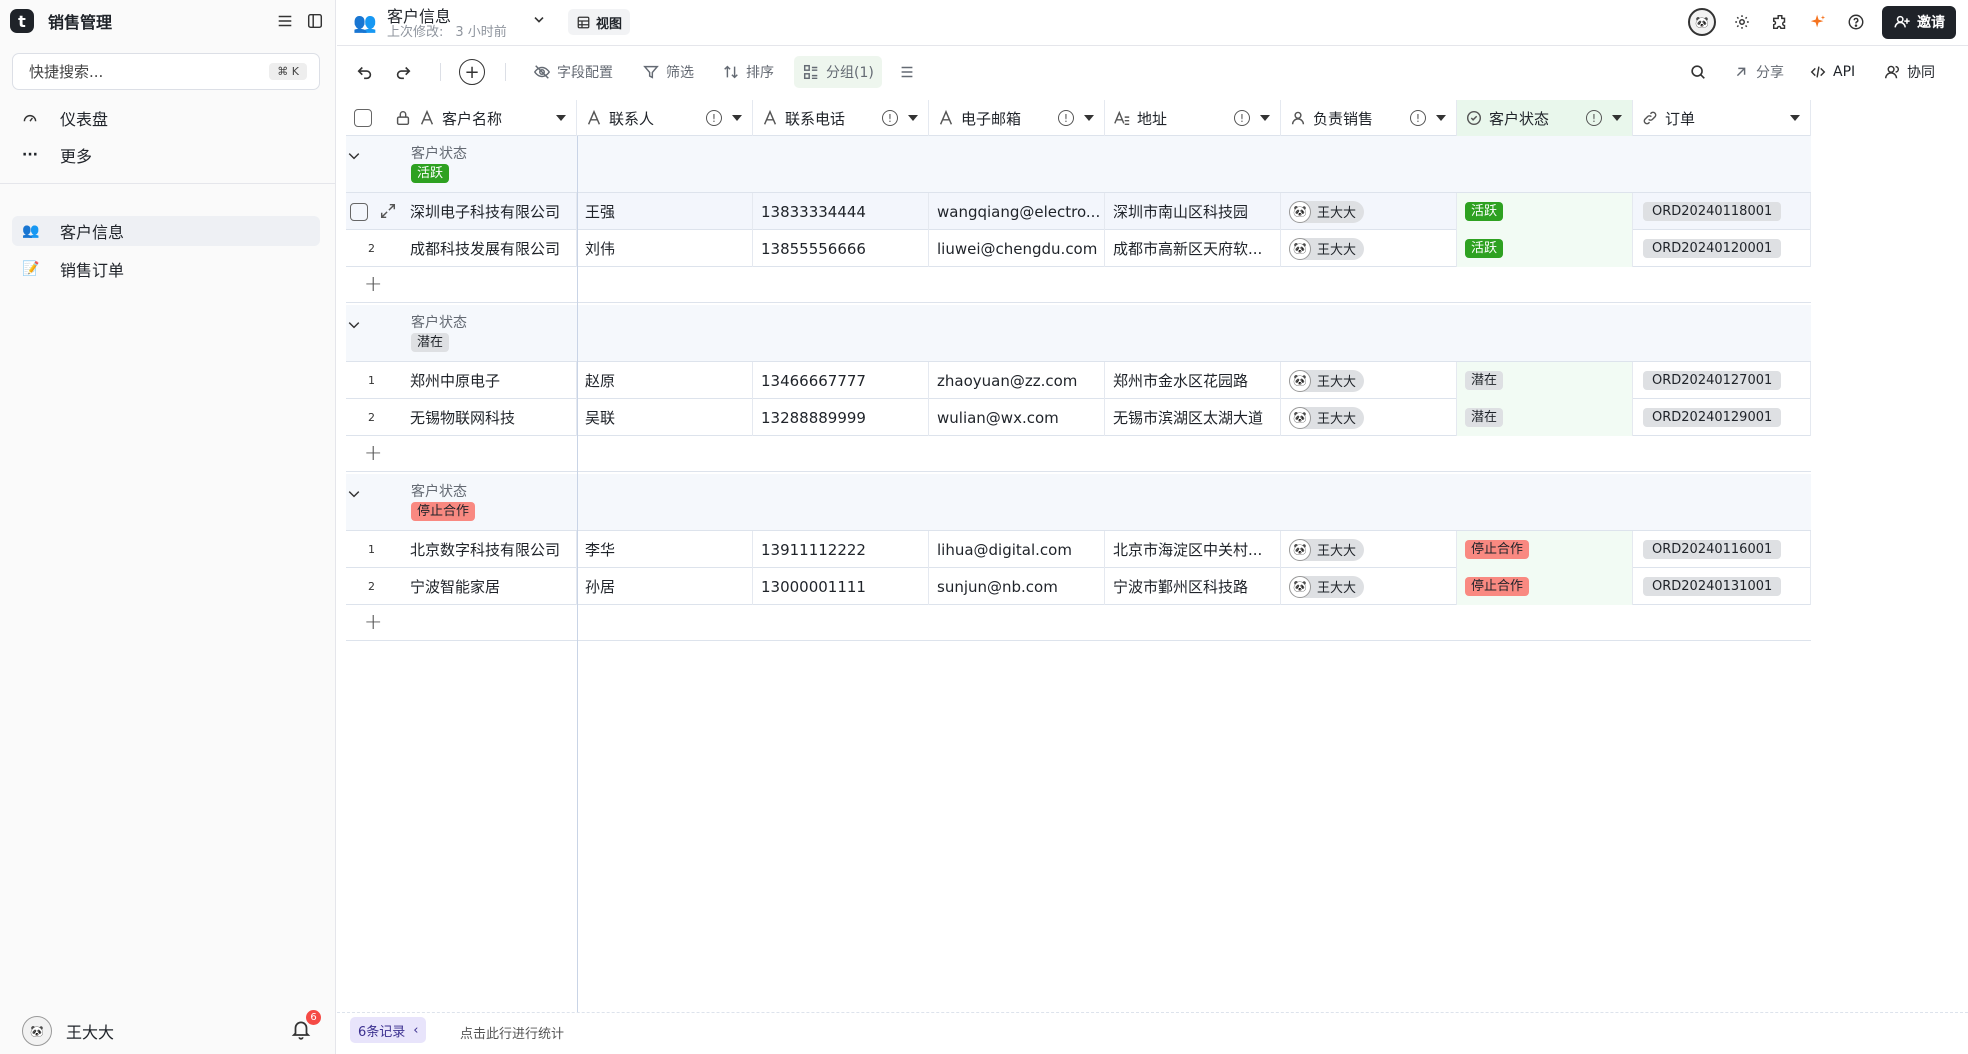  I want to click on plugin-icon, so click(1780, 22).